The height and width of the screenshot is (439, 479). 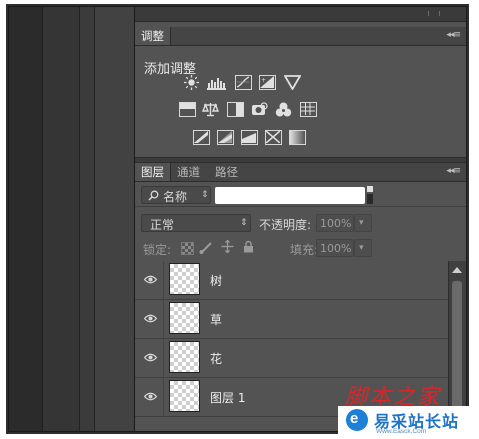 What do you see at coordinates (300, 14) in the screenshot?
I see `dock-header` at bounding box center [300, 14].